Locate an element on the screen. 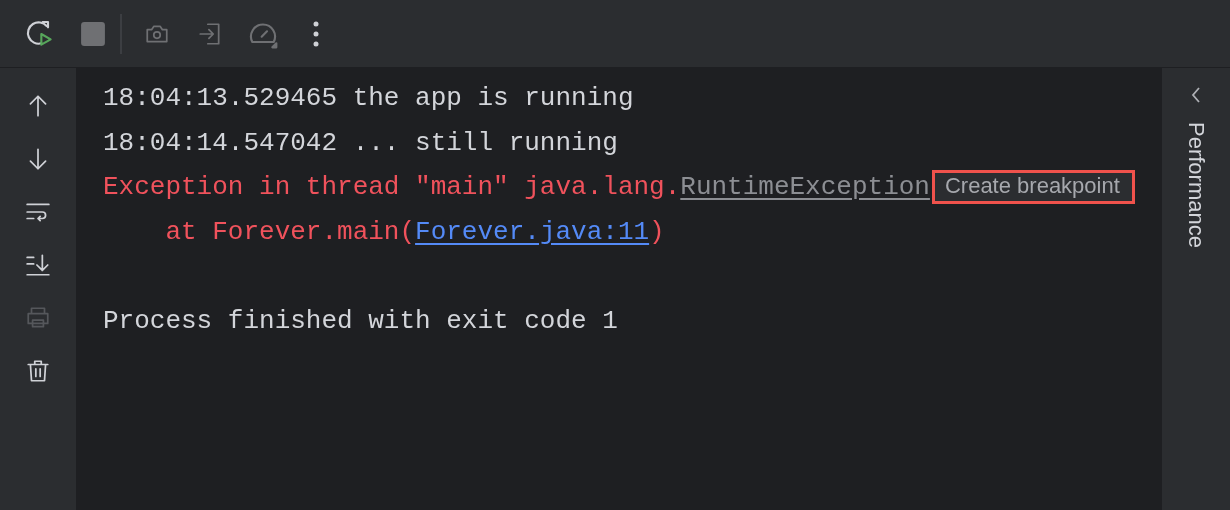  chevron-left-icon is located at coordinates (1196, 95).